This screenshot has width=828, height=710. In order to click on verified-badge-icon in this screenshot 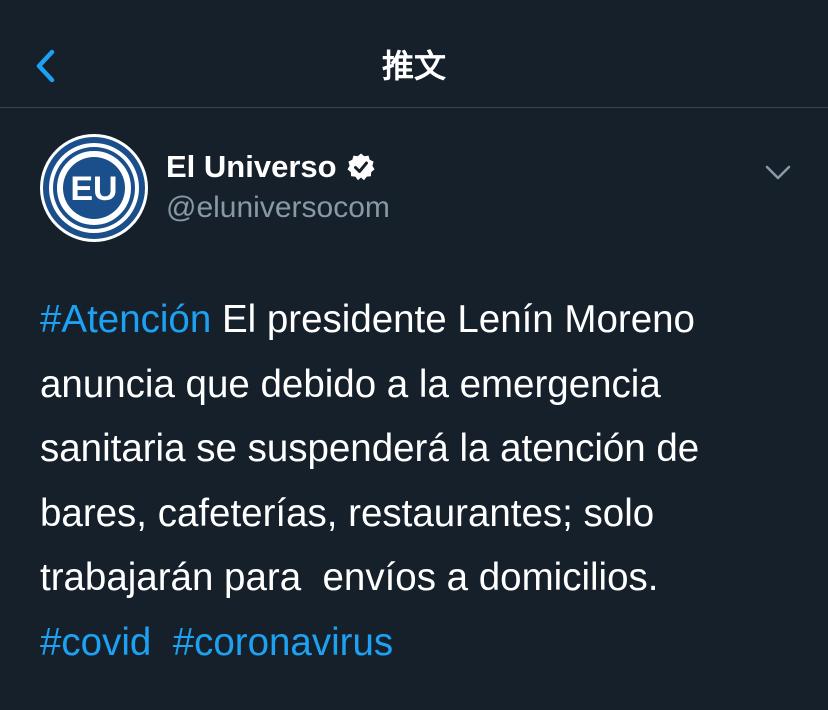, I will do `click(361, 167)`.